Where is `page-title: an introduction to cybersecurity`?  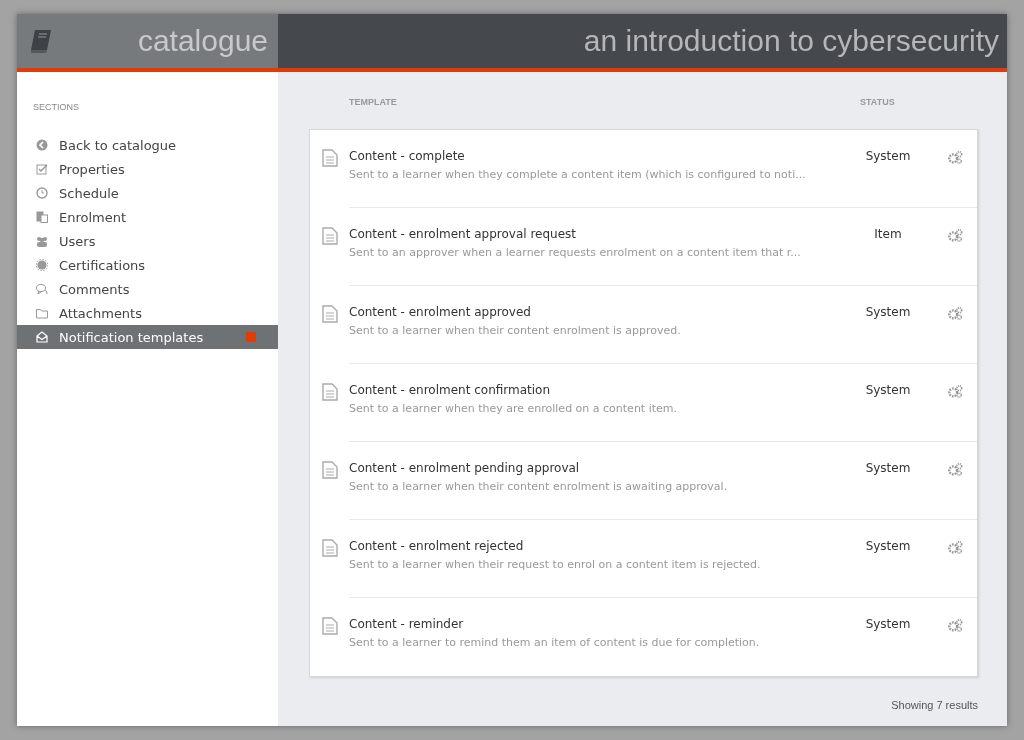
page-title: an introduction to cybersecurity is located at coordinates (791, 41).